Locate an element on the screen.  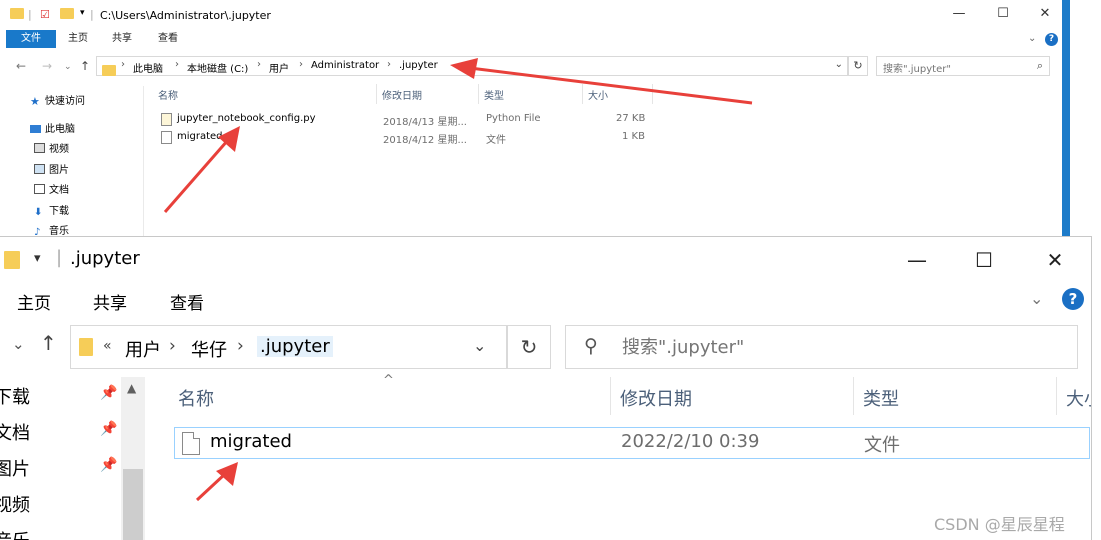
search-box: ⚲ is located at coordinates (821, 347).